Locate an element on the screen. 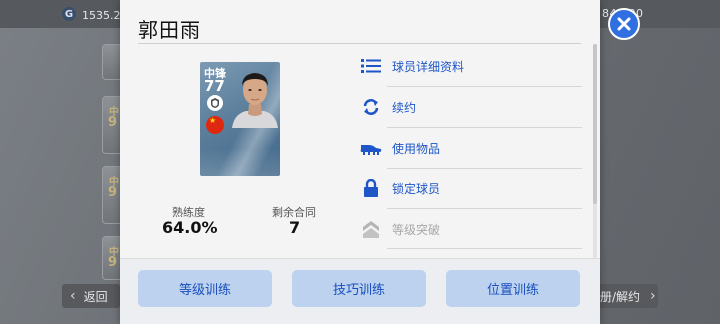 This screenshot has width=720, height=324. back-button: ‹ 返回 is located at coordinates (91, 296).